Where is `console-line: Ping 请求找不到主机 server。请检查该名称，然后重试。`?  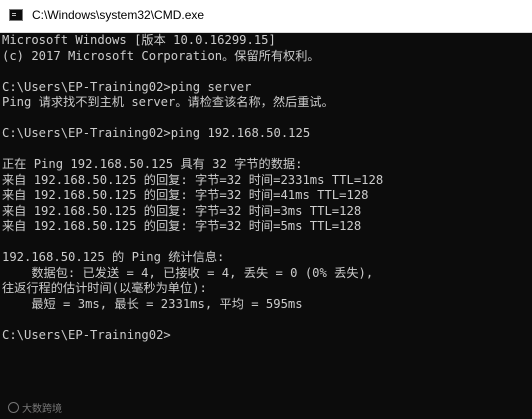 console-line: Ping 请求找不到主机 server。请检查该名称，然后重试。 is located at coordinates (168, 102).